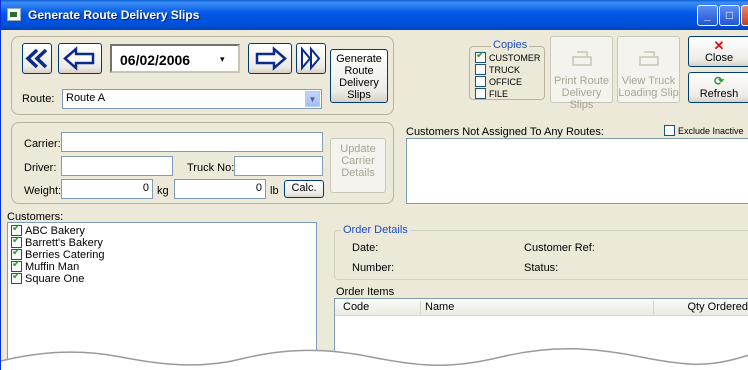 Image resolution: width=748 pixels, height=370 pixels. I want to click on maximize-button: □, so click(729, 15).